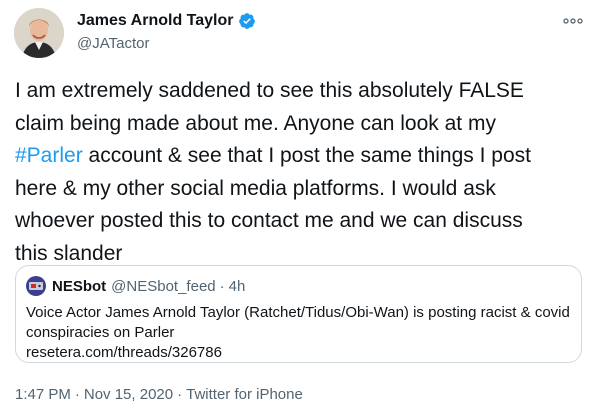  Describe the element at coordinates (155, 21) in the screenshot. I see `author-display-name: James Arnold Taylor` at that location.